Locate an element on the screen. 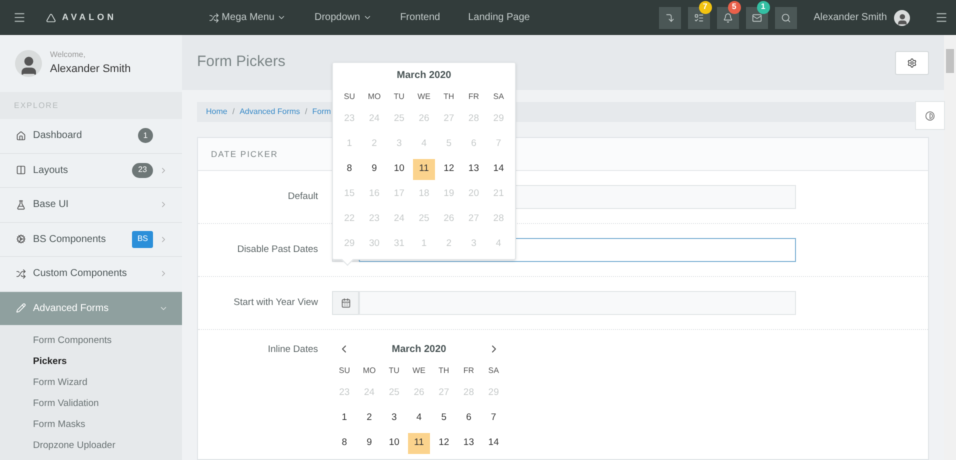 The width and height of the screenshot is (956, 460). nav-link: Frontend is located at coordinates (420, 17).